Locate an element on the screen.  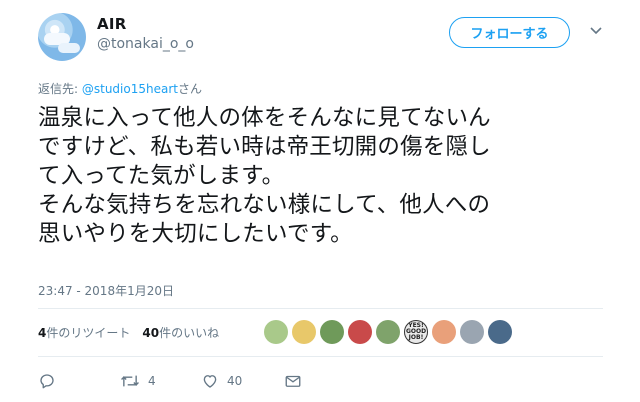
user-name: AIR is located at coordinates (112, 24).